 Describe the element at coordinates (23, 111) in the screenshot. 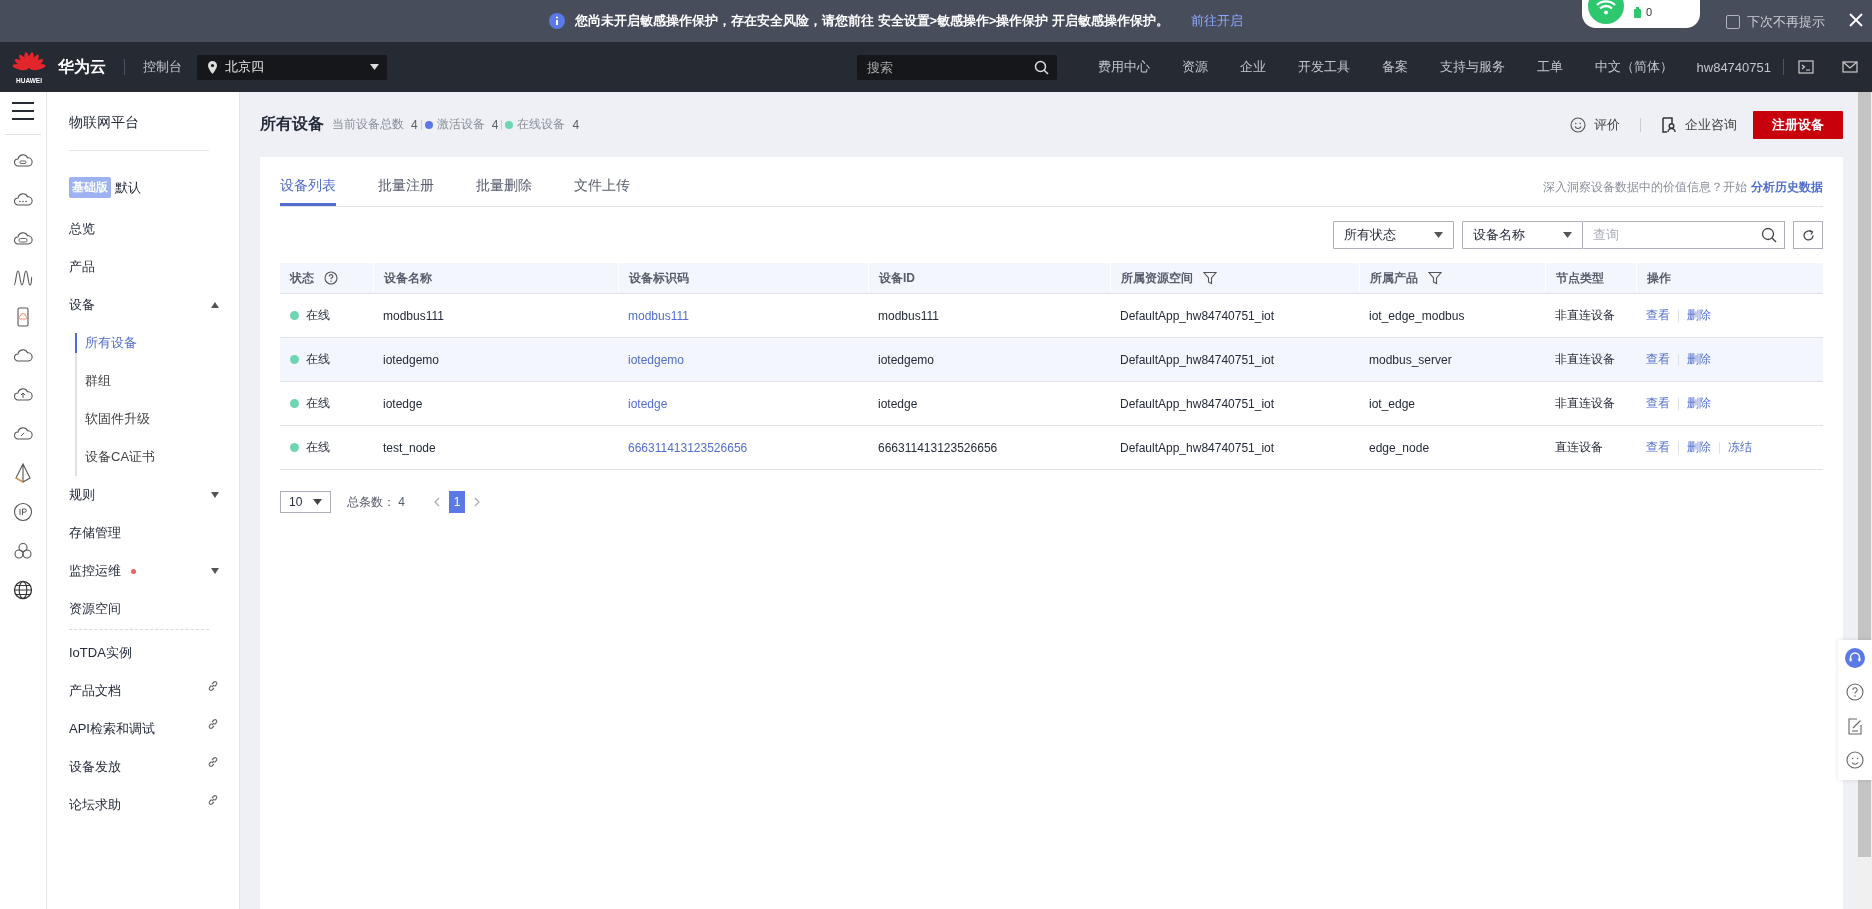

I see `menu-icon` at that location.